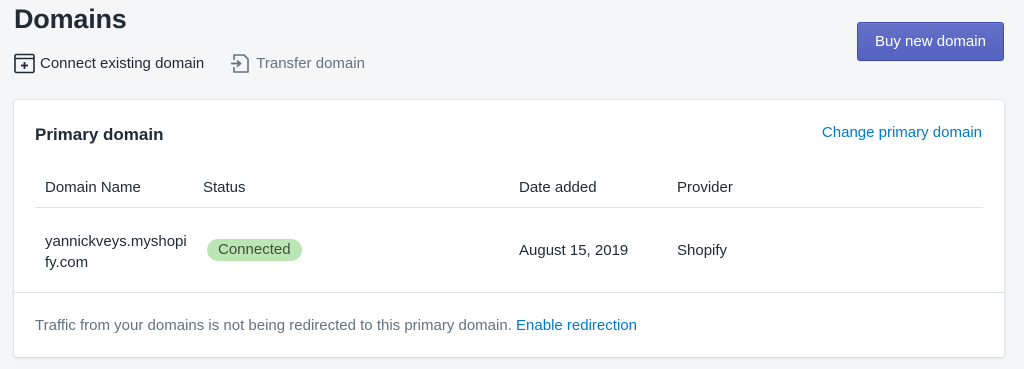 Image resolution: width=1024 pixels, height=369 pixels. Describe the element at coordinates (705, 187) in the screenshot. I see `column-header-provider: Provider` at that location.